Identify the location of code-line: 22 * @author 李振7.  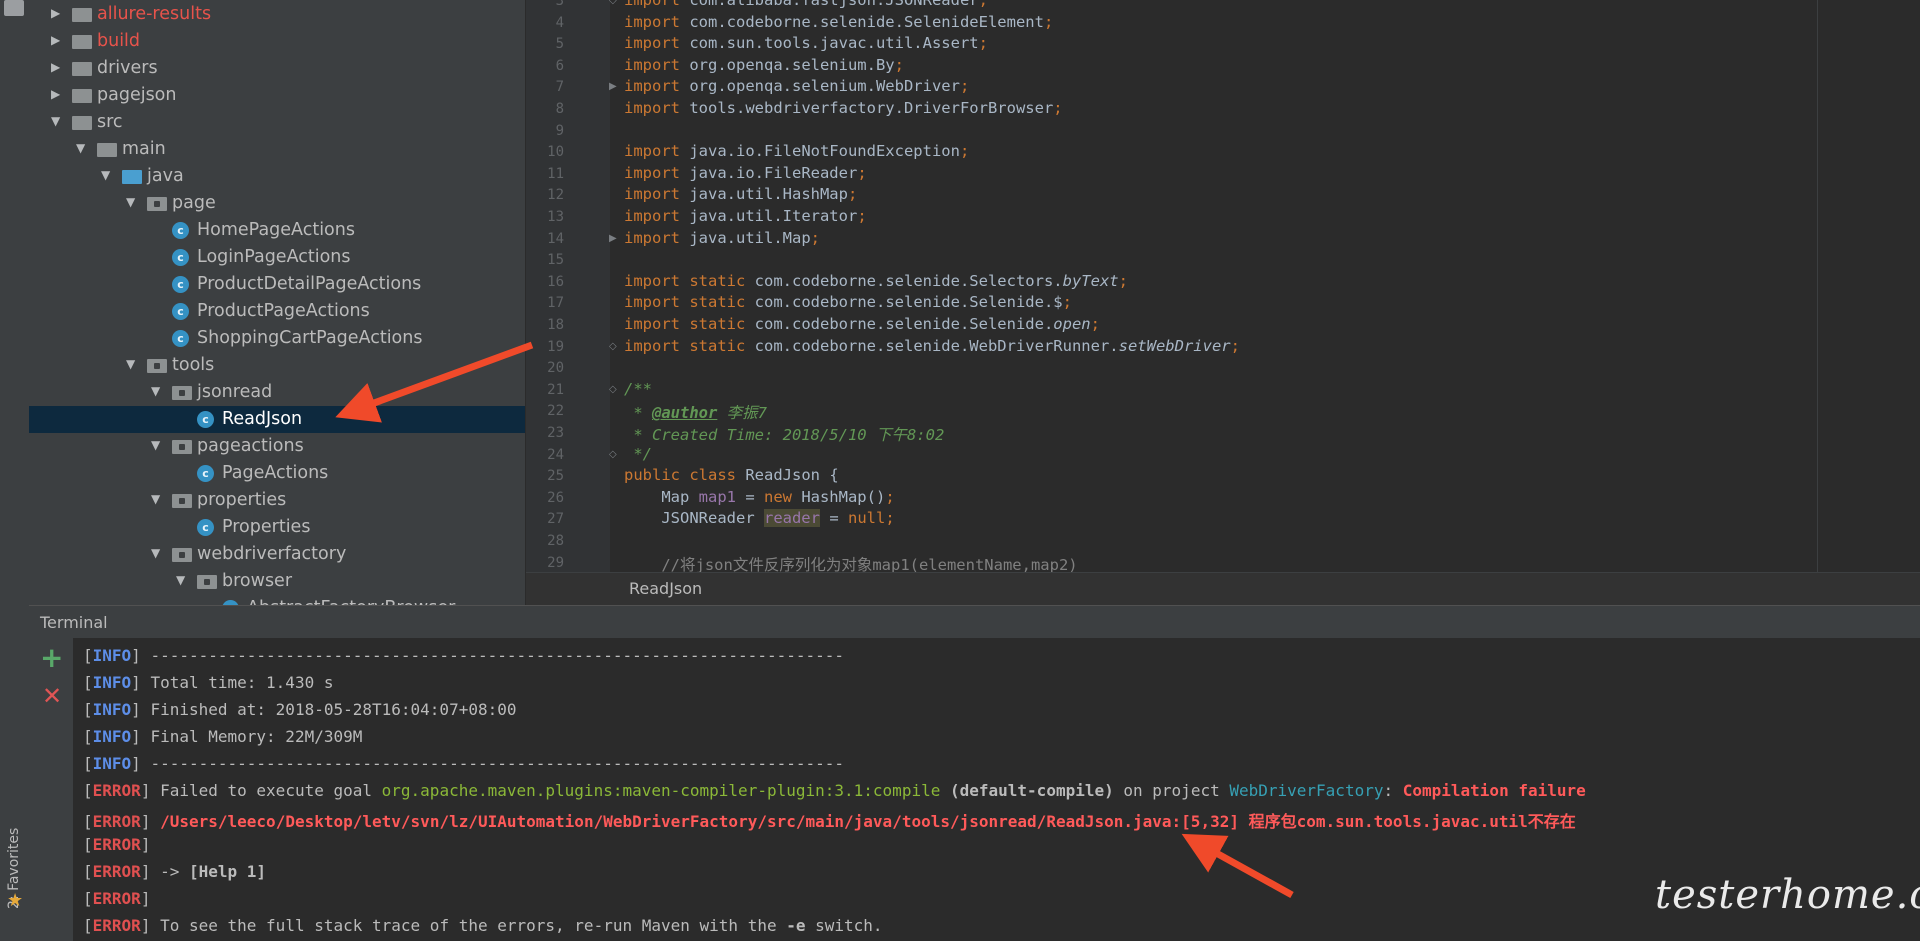
(1223, 411).